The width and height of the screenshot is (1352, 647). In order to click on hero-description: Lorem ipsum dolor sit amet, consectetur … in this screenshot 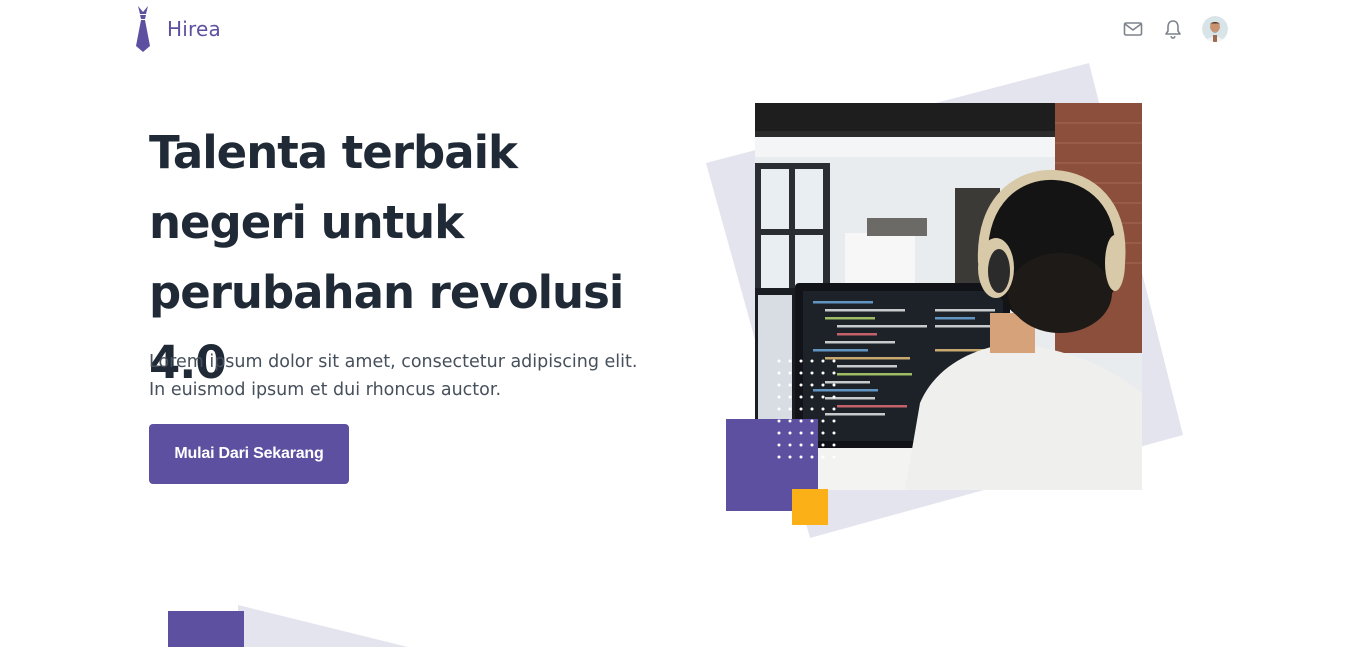, I will do `click(393, 376)`.